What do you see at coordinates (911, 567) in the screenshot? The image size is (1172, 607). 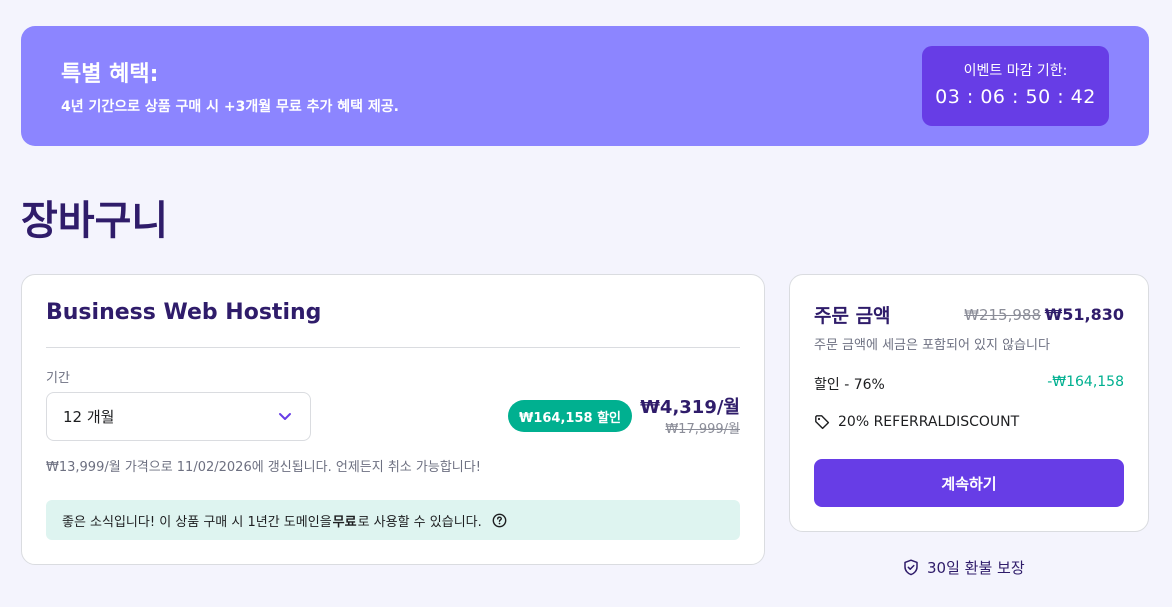 I see `shield-check-icon` at bounding box center [911, 567].